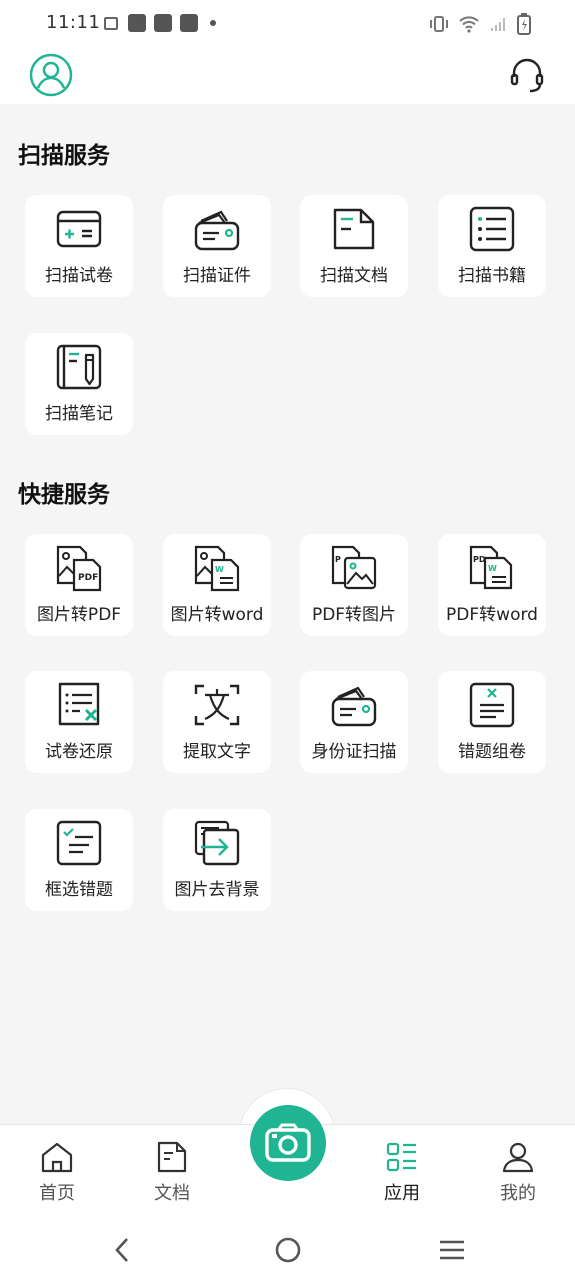 This screenshot has height=1280, width=575. Describe the element at coordinates (492, 276) in the screenshot. I see `service-label: 扫描书籍` at that location.